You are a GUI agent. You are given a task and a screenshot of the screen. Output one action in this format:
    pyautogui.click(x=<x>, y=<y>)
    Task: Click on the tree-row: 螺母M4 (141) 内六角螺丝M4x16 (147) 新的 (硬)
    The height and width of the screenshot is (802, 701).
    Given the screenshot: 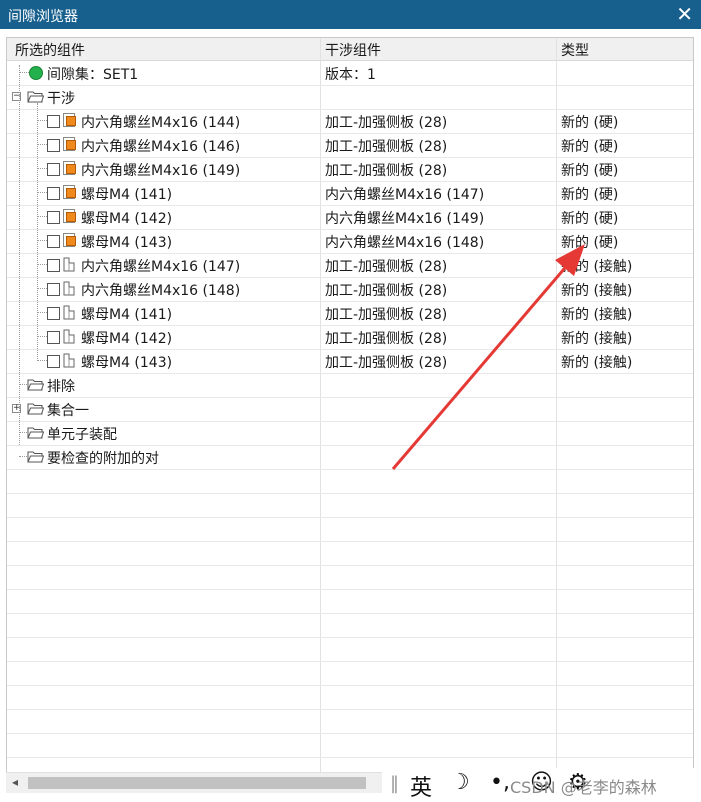 What is the action you would take?
    pyautogui.click(x=350, y=193)
    